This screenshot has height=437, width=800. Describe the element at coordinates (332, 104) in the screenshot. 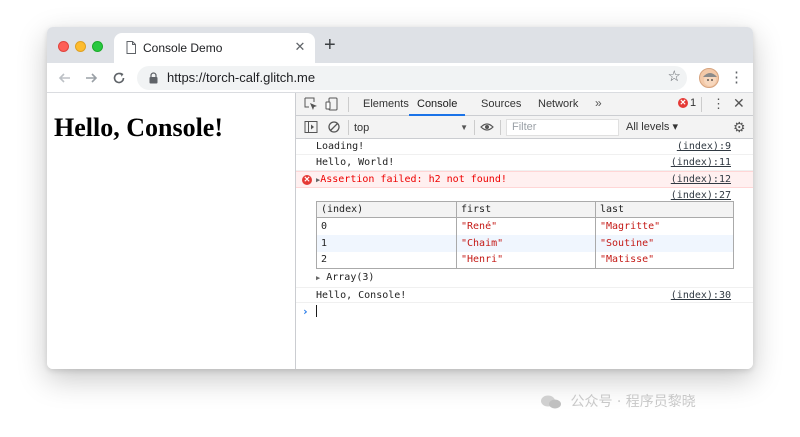

I see `device-toolbar-icon` at that location.